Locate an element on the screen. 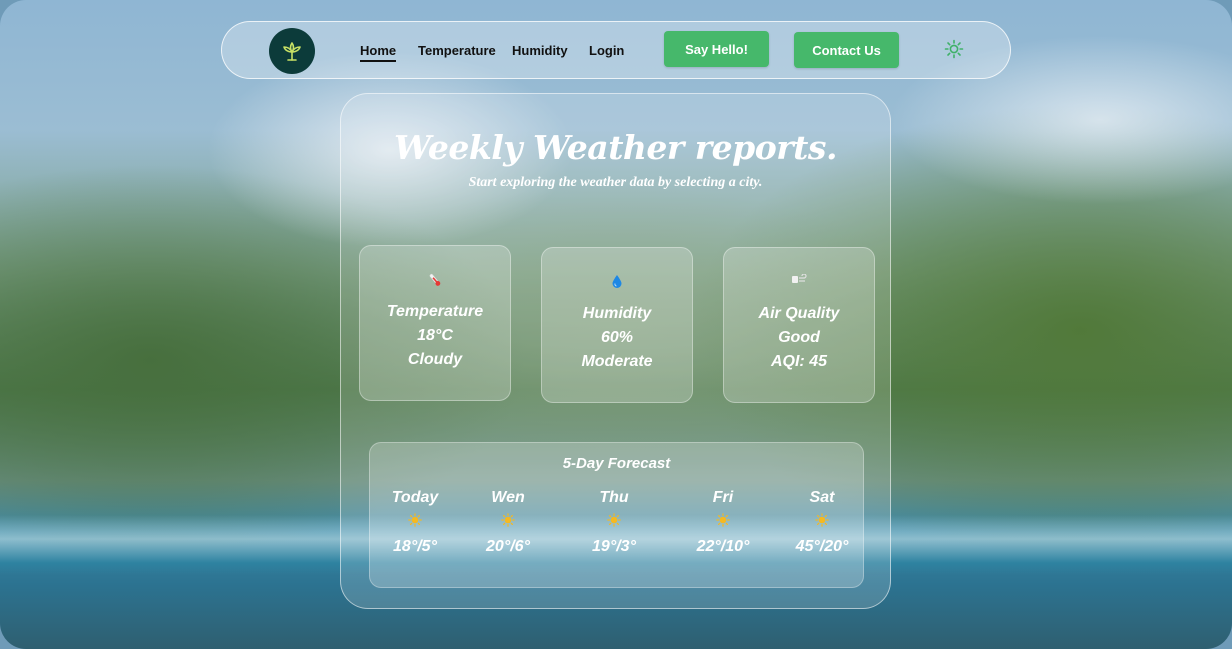 The width and height of the screenshot is (1232, 649). forecast-day-name: Fri is located at coordinates (723, 497).